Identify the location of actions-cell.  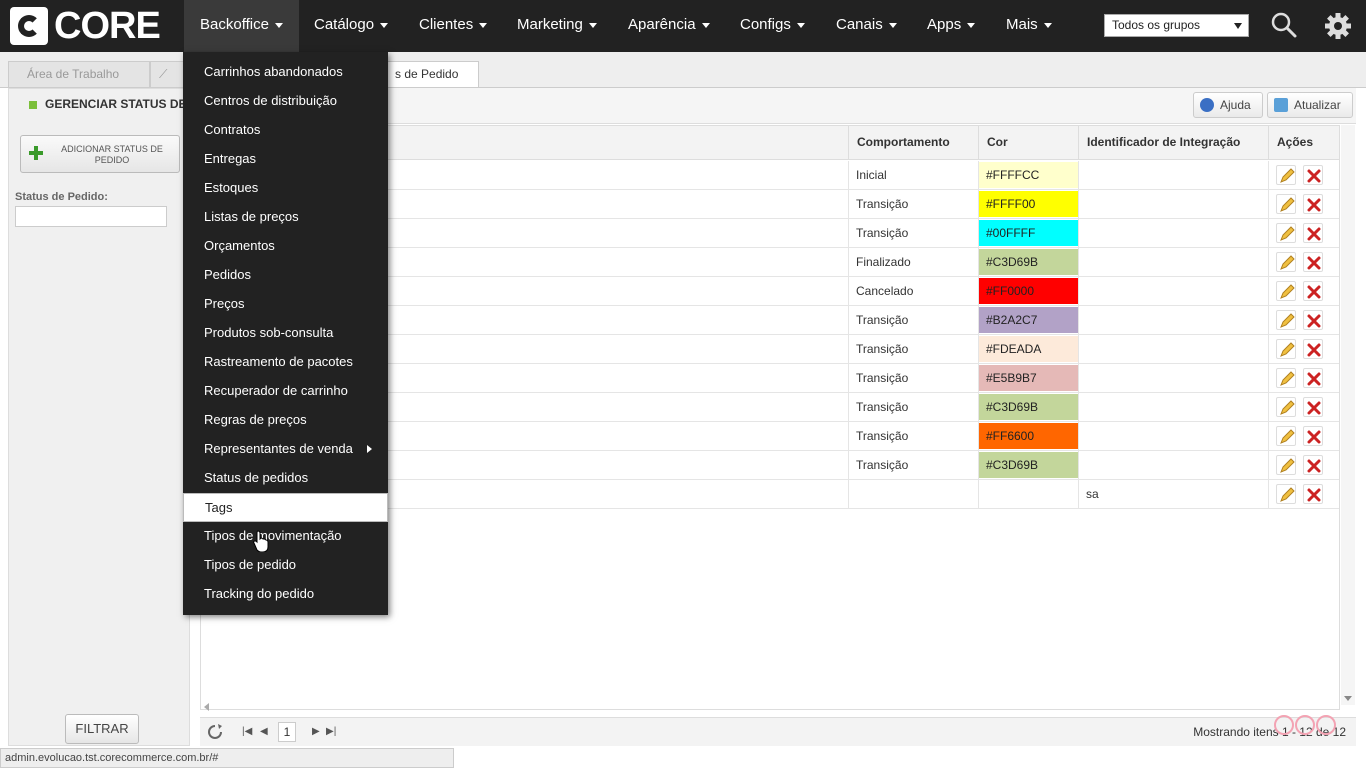
(1303, 320).